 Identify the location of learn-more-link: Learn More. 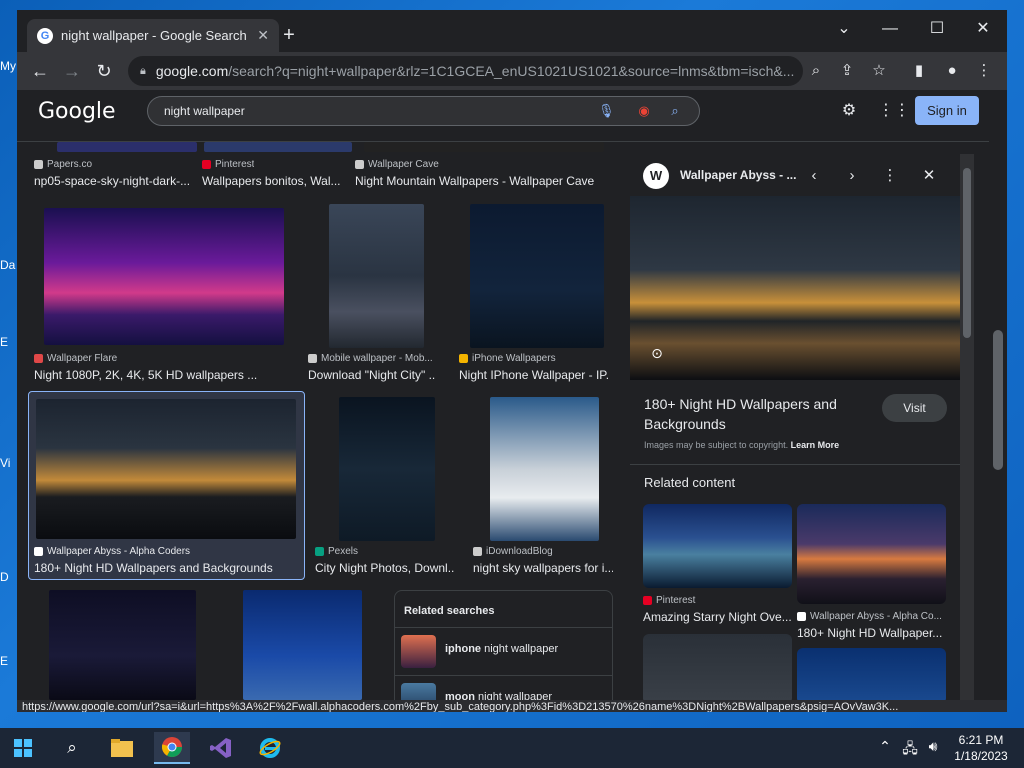
(815, 445).